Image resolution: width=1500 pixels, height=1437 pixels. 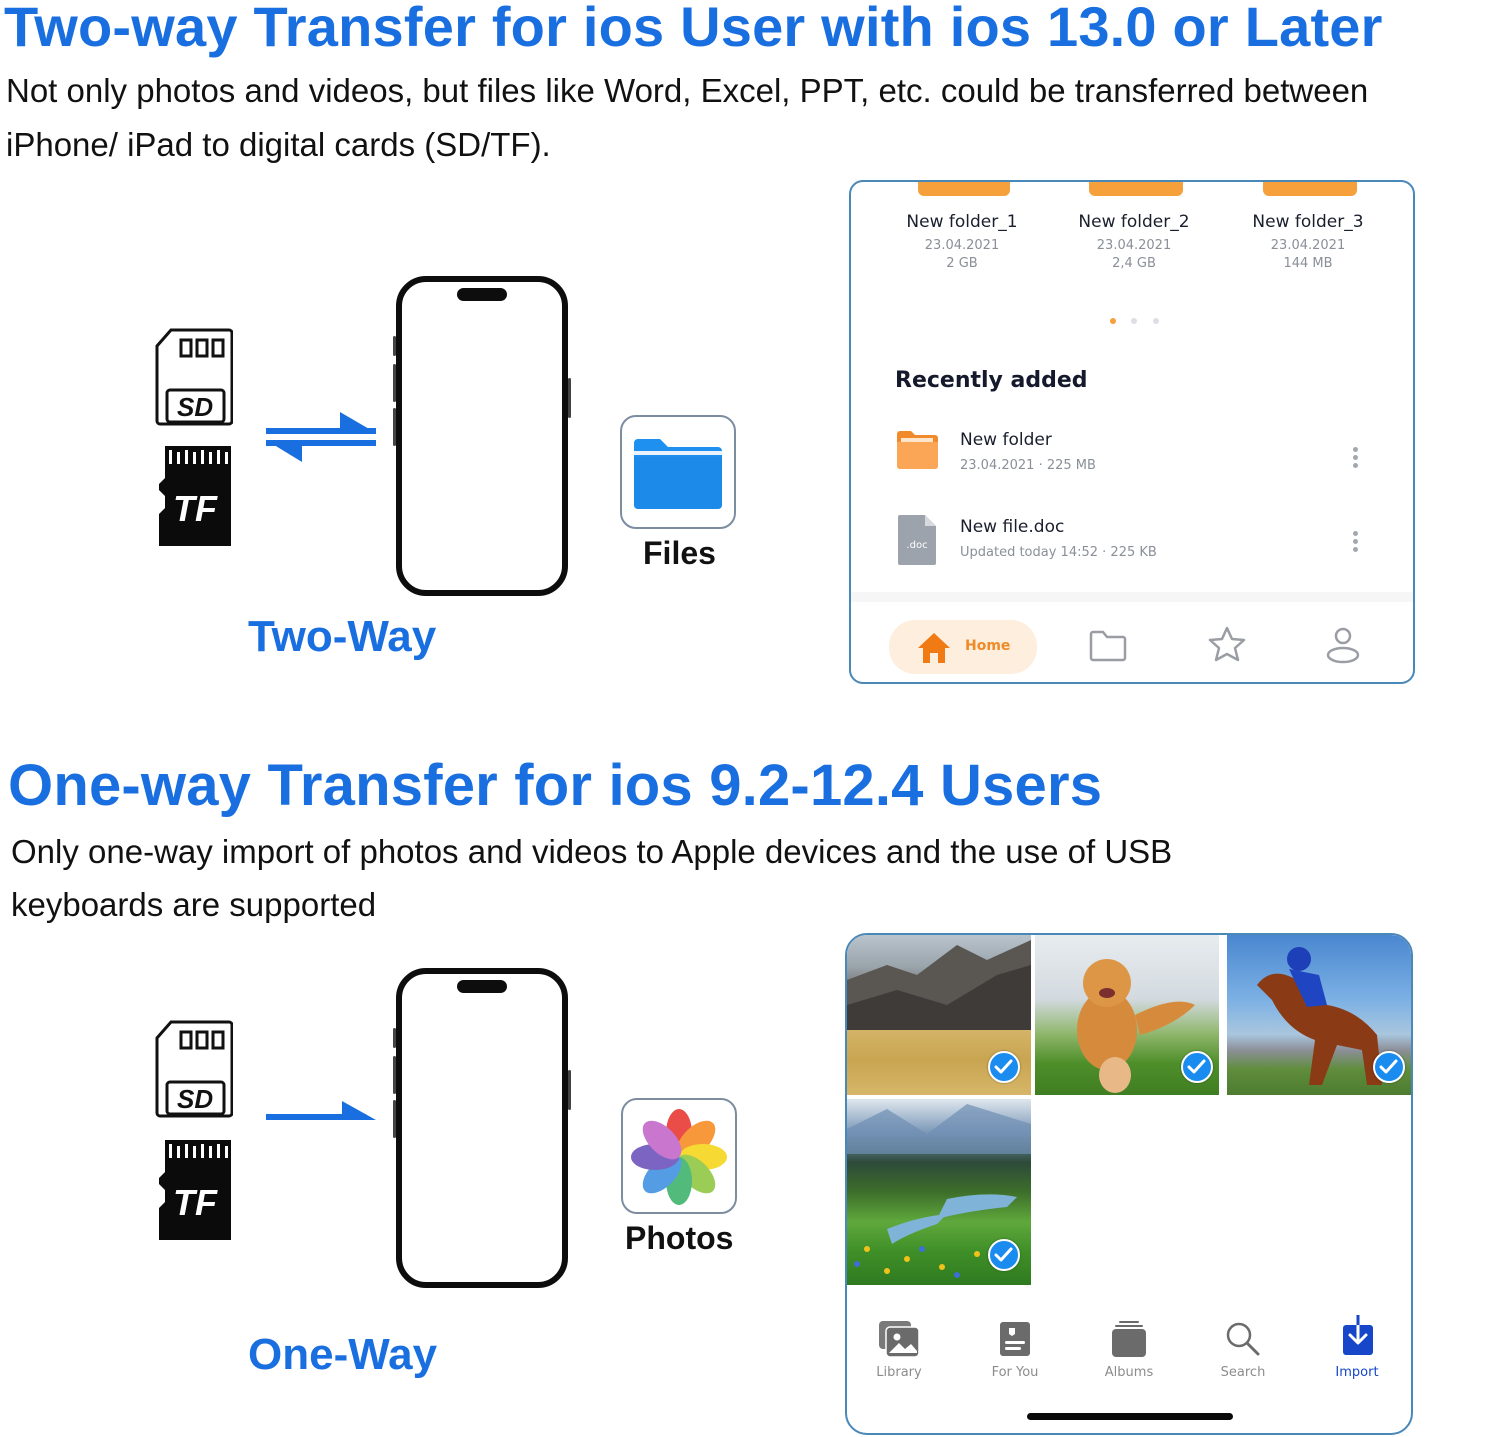 What do you see at coordinates (991, 380) in the screenshot?
I see `recently-added-heading: Recently added` at bounding box center [991, 380].